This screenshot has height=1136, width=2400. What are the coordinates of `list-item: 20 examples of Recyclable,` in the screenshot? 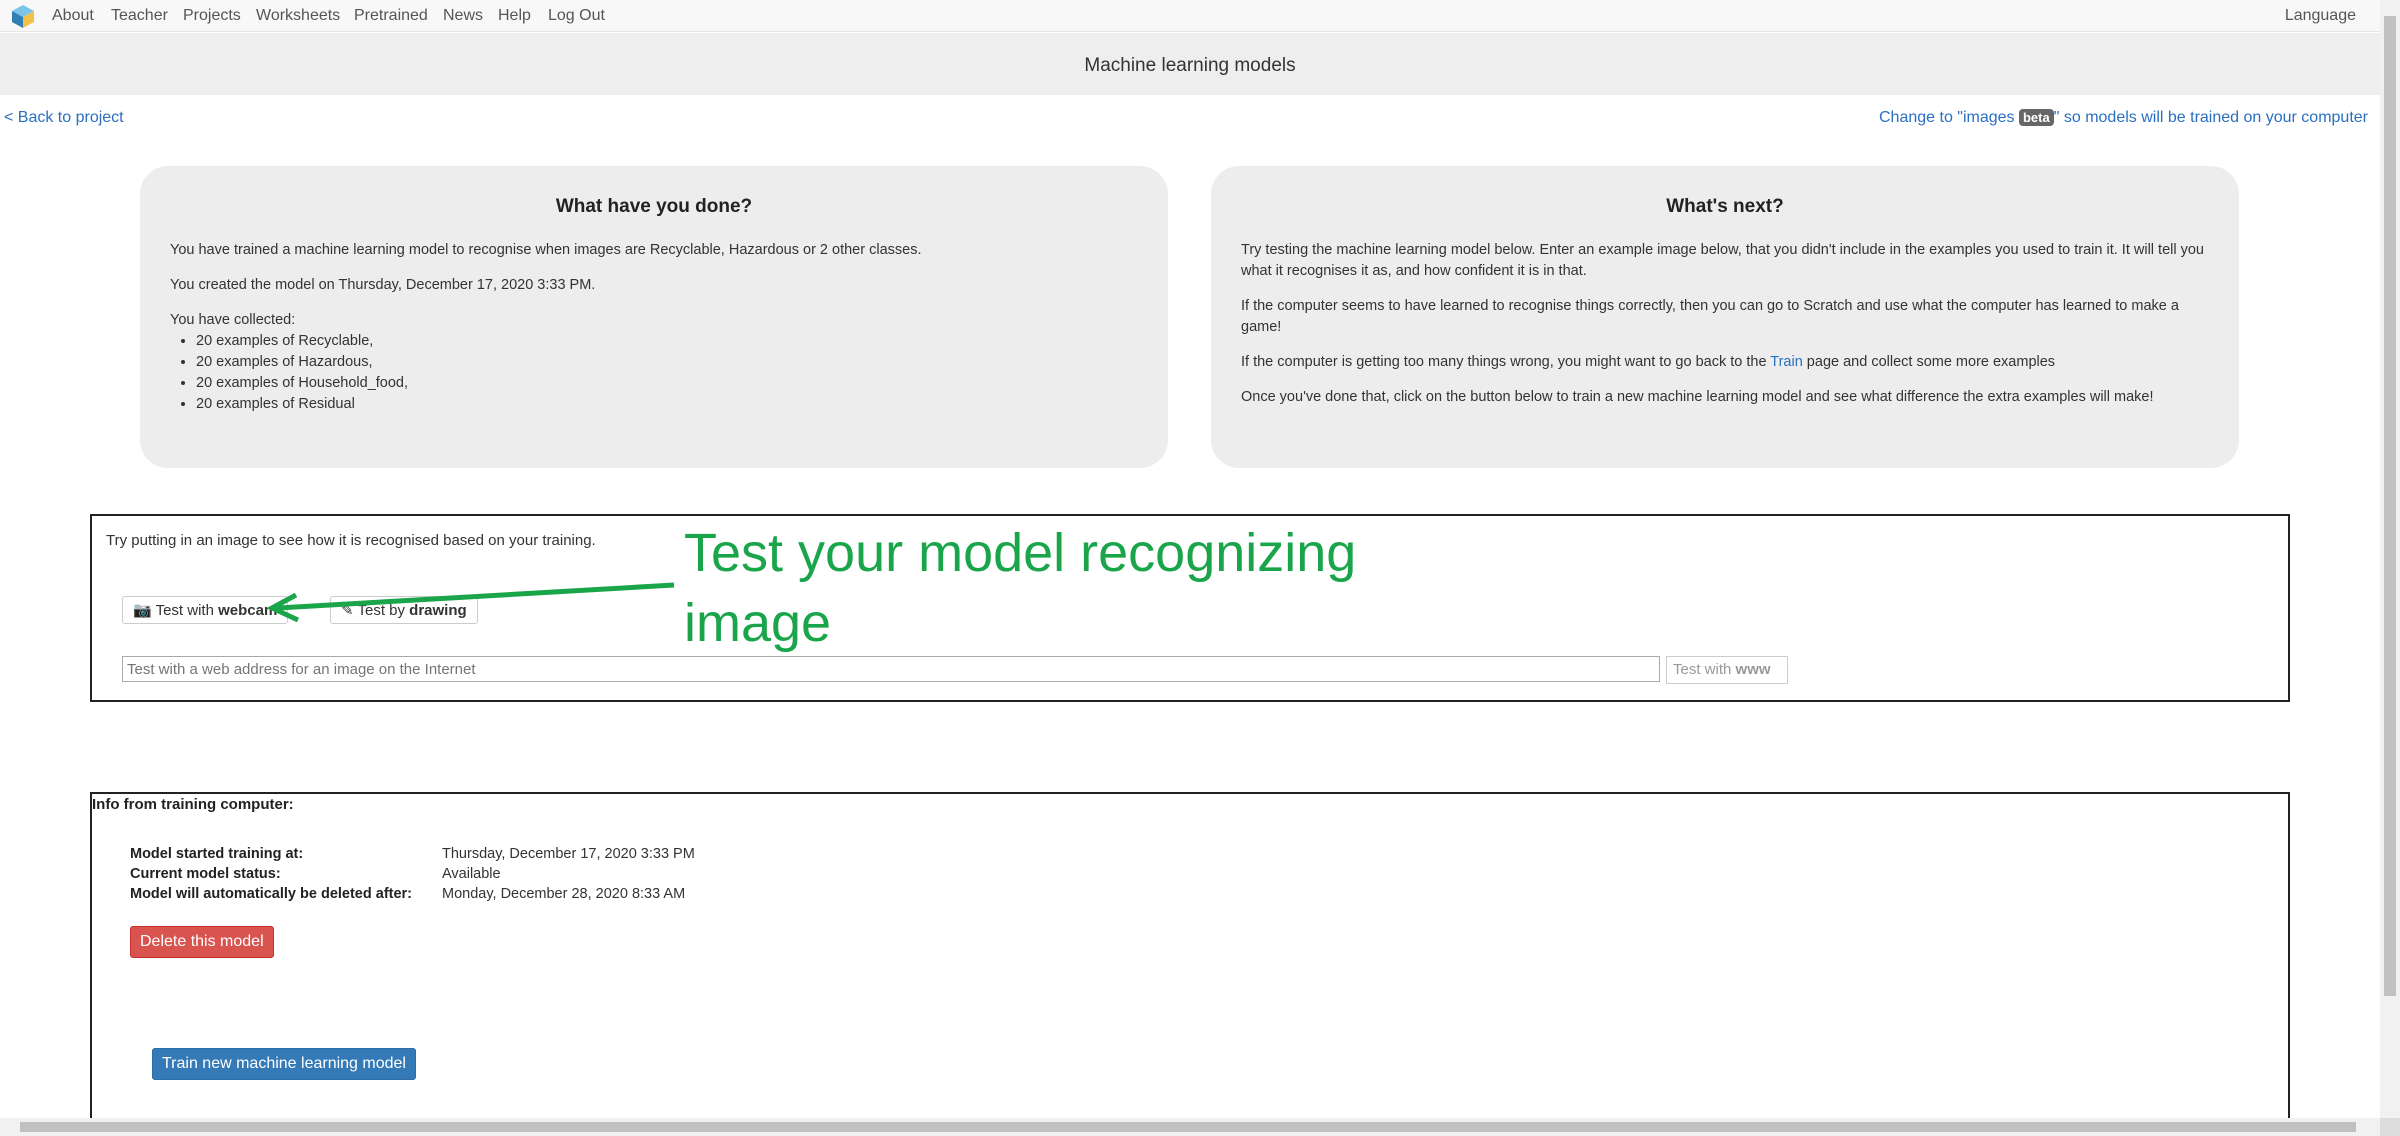 It's located at (667, 341).